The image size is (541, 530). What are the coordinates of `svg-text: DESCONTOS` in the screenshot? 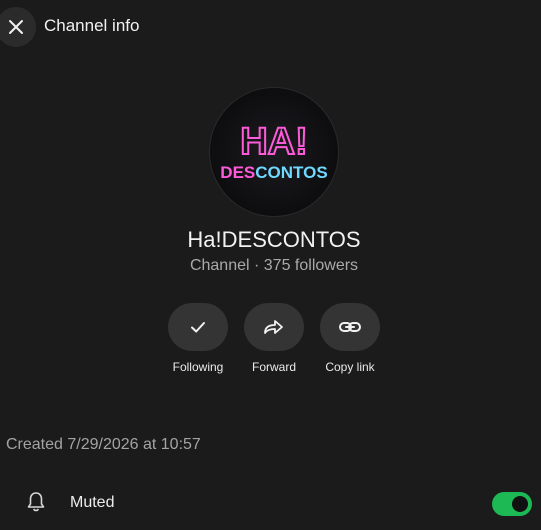 It's located at (273, 172).